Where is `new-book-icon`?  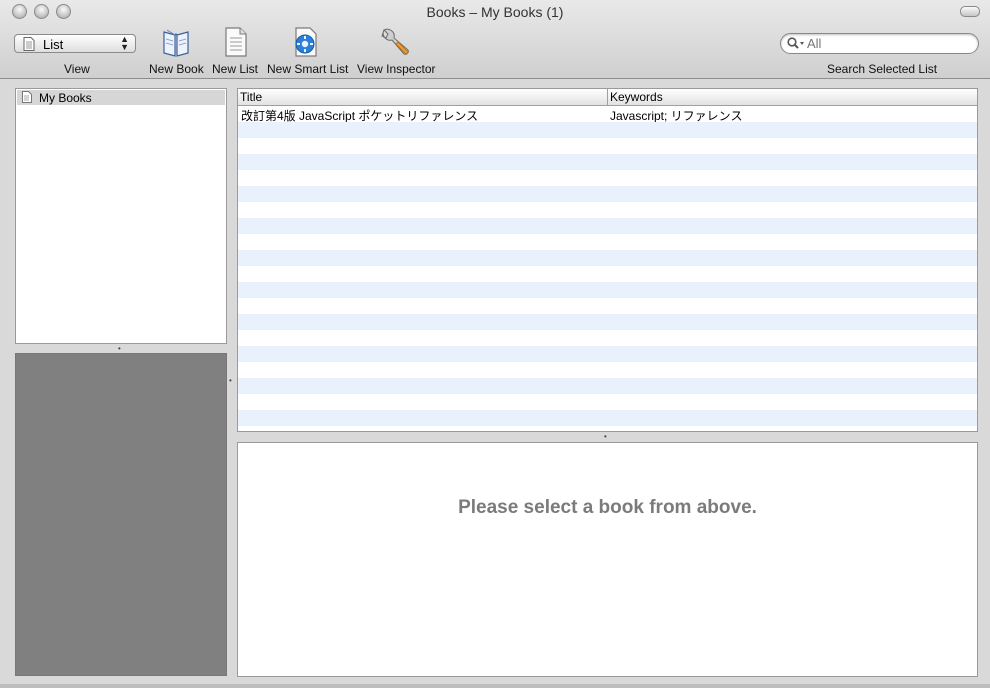 new-book-icon is located at coordinates (176, 42).